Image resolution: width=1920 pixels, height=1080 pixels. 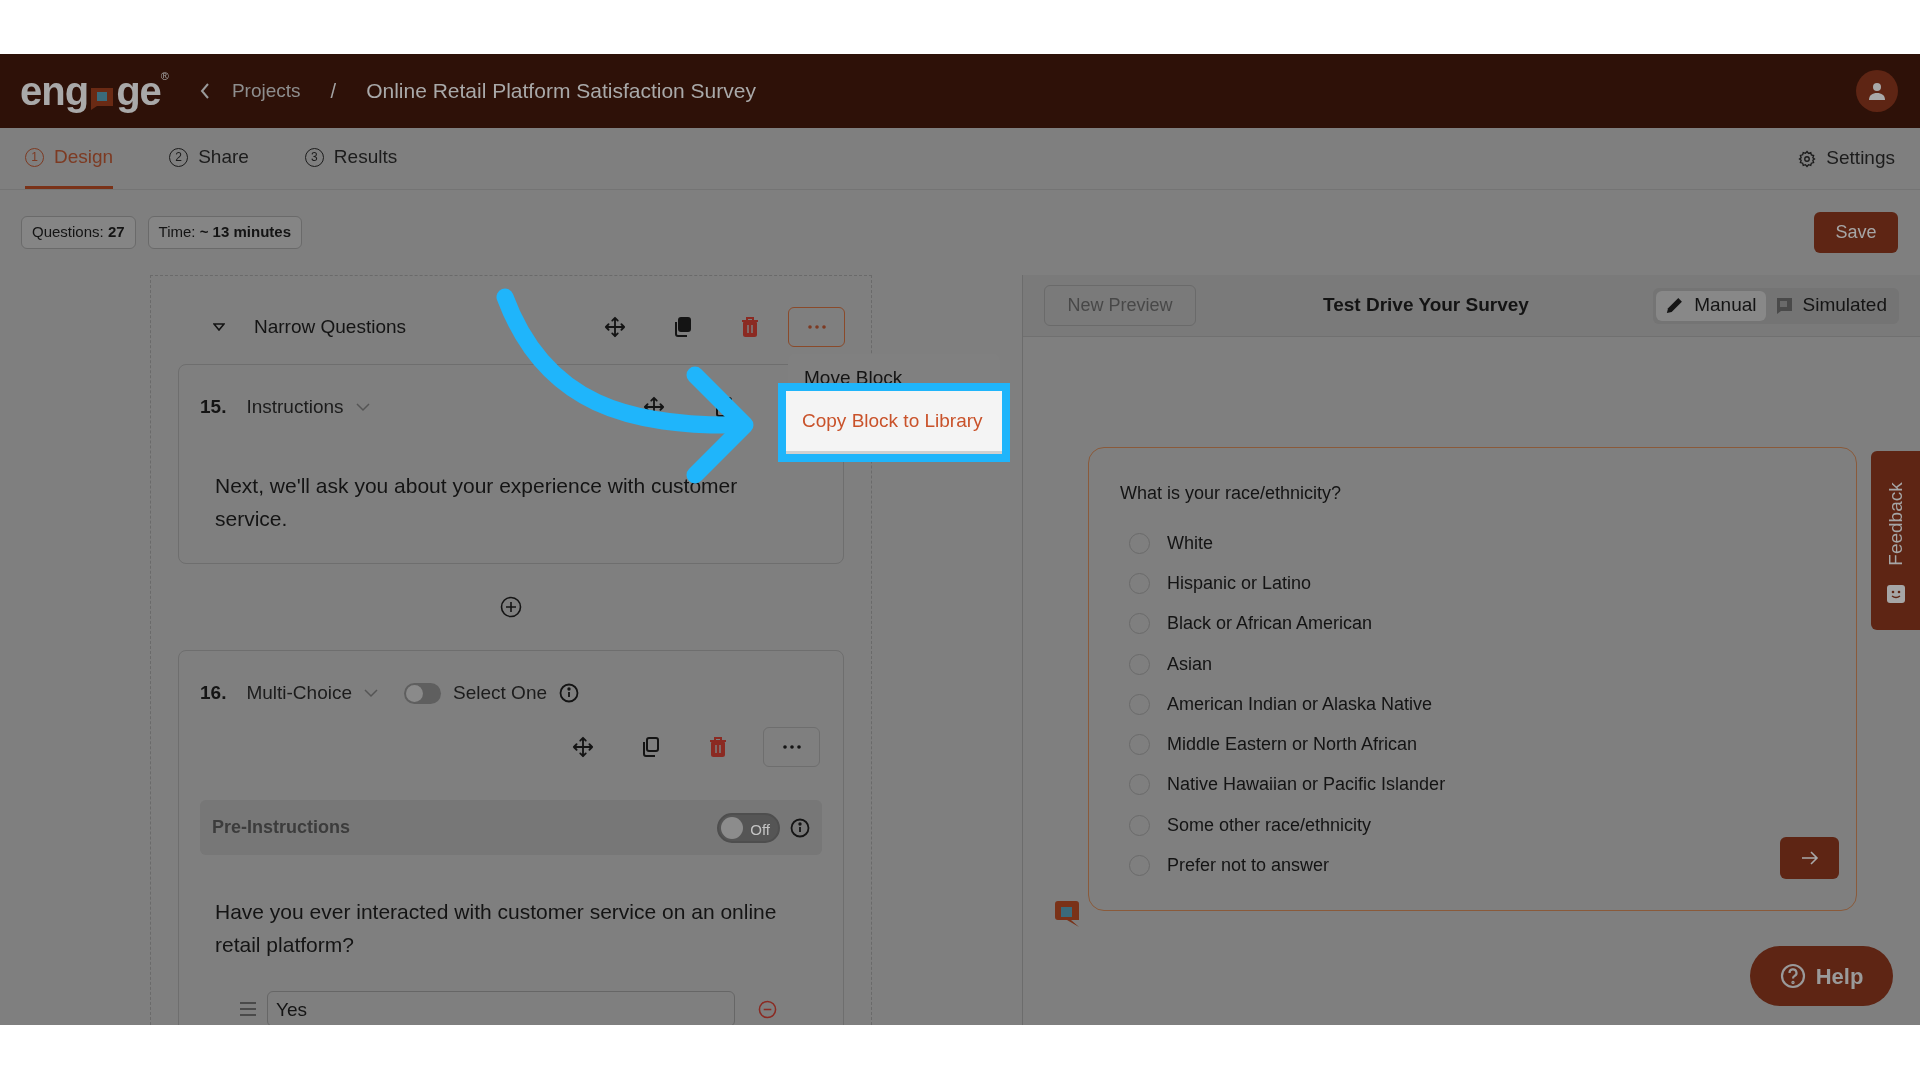 What do you see at coordinates (1807, 158) in the screenshot?
I see `settings-icon` at bounding box center [1807, 158].